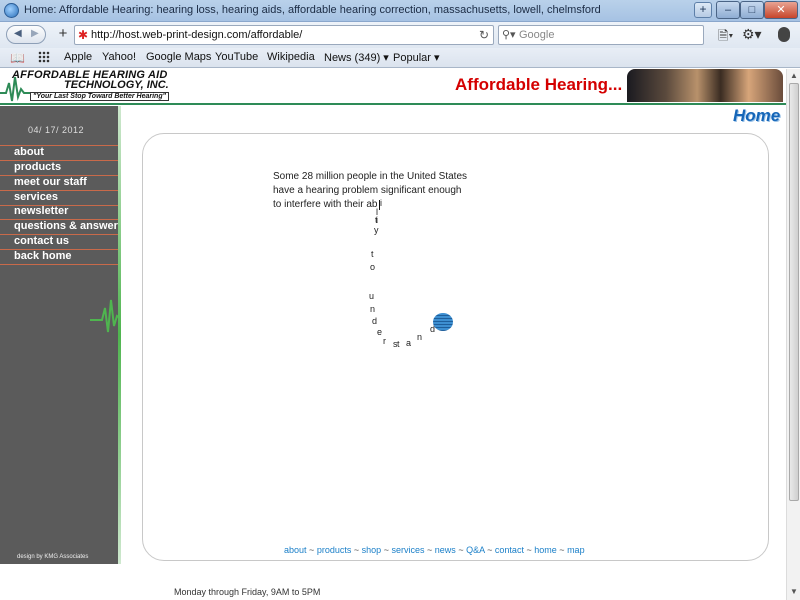 This screenshot has height=600, width=800. Describe the element at coordinates (29, 152) in the screenshot. I see `sidebar-item-about: about` at that location.